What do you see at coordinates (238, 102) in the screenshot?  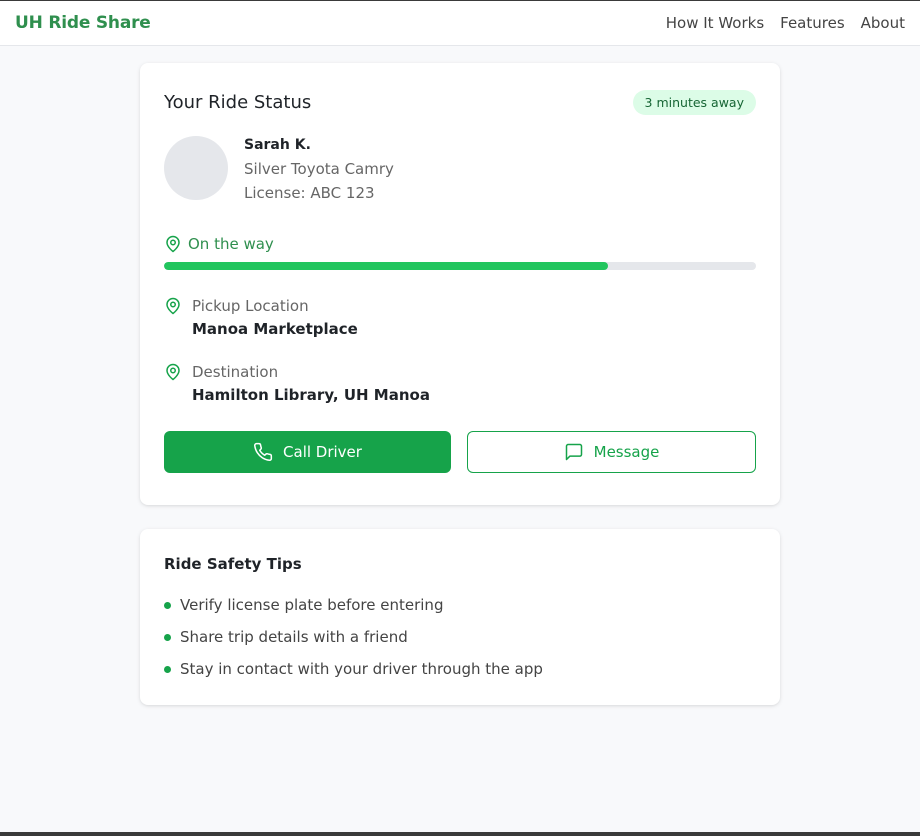 I see `ride-status-title: Your Ride Status` at bounding box center [238, 102].